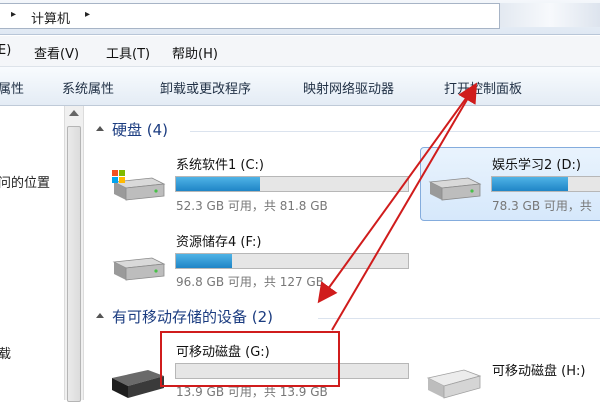 The image size is (600, 402). Describe the element at coordinates (250, 16) in the screenshot. I see `address-box: ▸ 计算机 ▸` at that location.